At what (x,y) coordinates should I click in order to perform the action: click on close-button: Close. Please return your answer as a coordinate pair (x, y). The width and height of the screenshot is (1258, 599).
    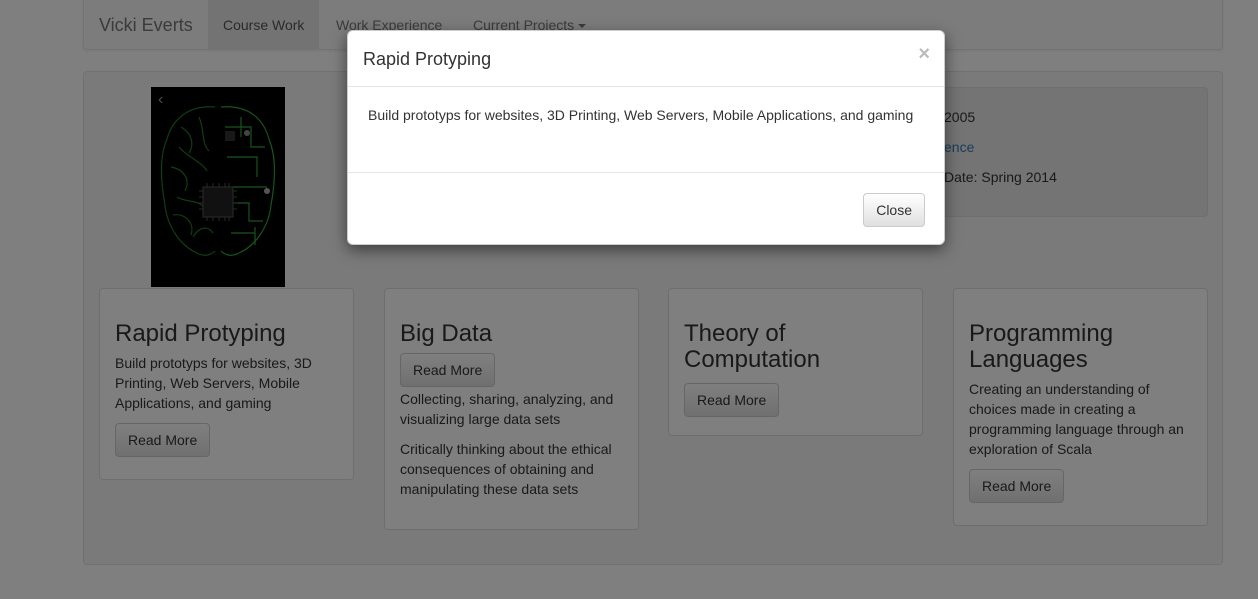
    Looking at the image, I should click on (894, 210).